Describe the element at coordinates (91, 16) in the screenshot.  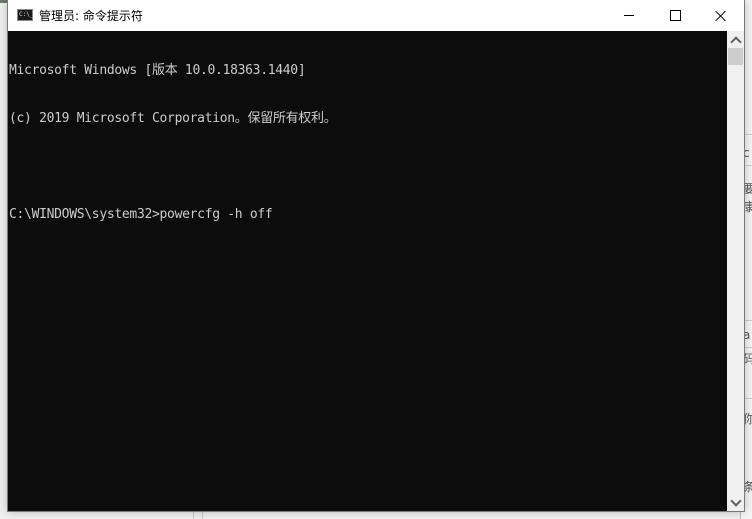
I see `window-title: 管理员: 命令提示符` at that location.